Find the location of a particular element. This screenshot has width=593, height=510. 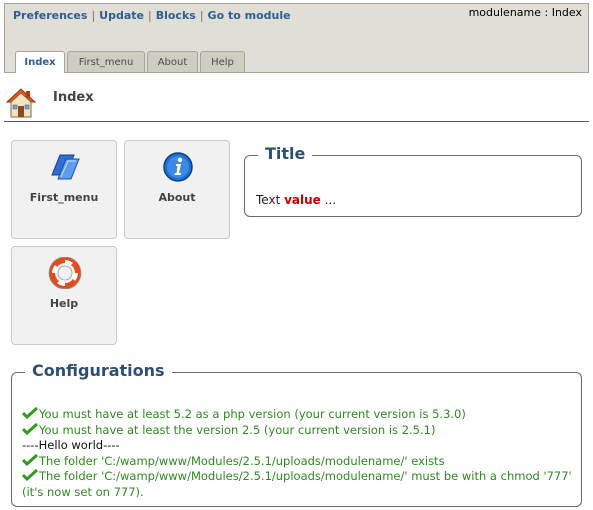

tab-index: Index is located at coordinates (40, 62).